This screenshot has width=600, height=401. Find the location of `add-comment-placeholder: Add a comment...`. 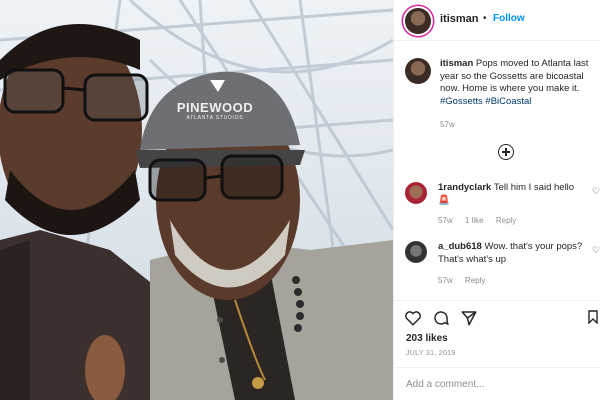

add-comment-placeholder: Add a comment... is located at coordinates (445, 384).